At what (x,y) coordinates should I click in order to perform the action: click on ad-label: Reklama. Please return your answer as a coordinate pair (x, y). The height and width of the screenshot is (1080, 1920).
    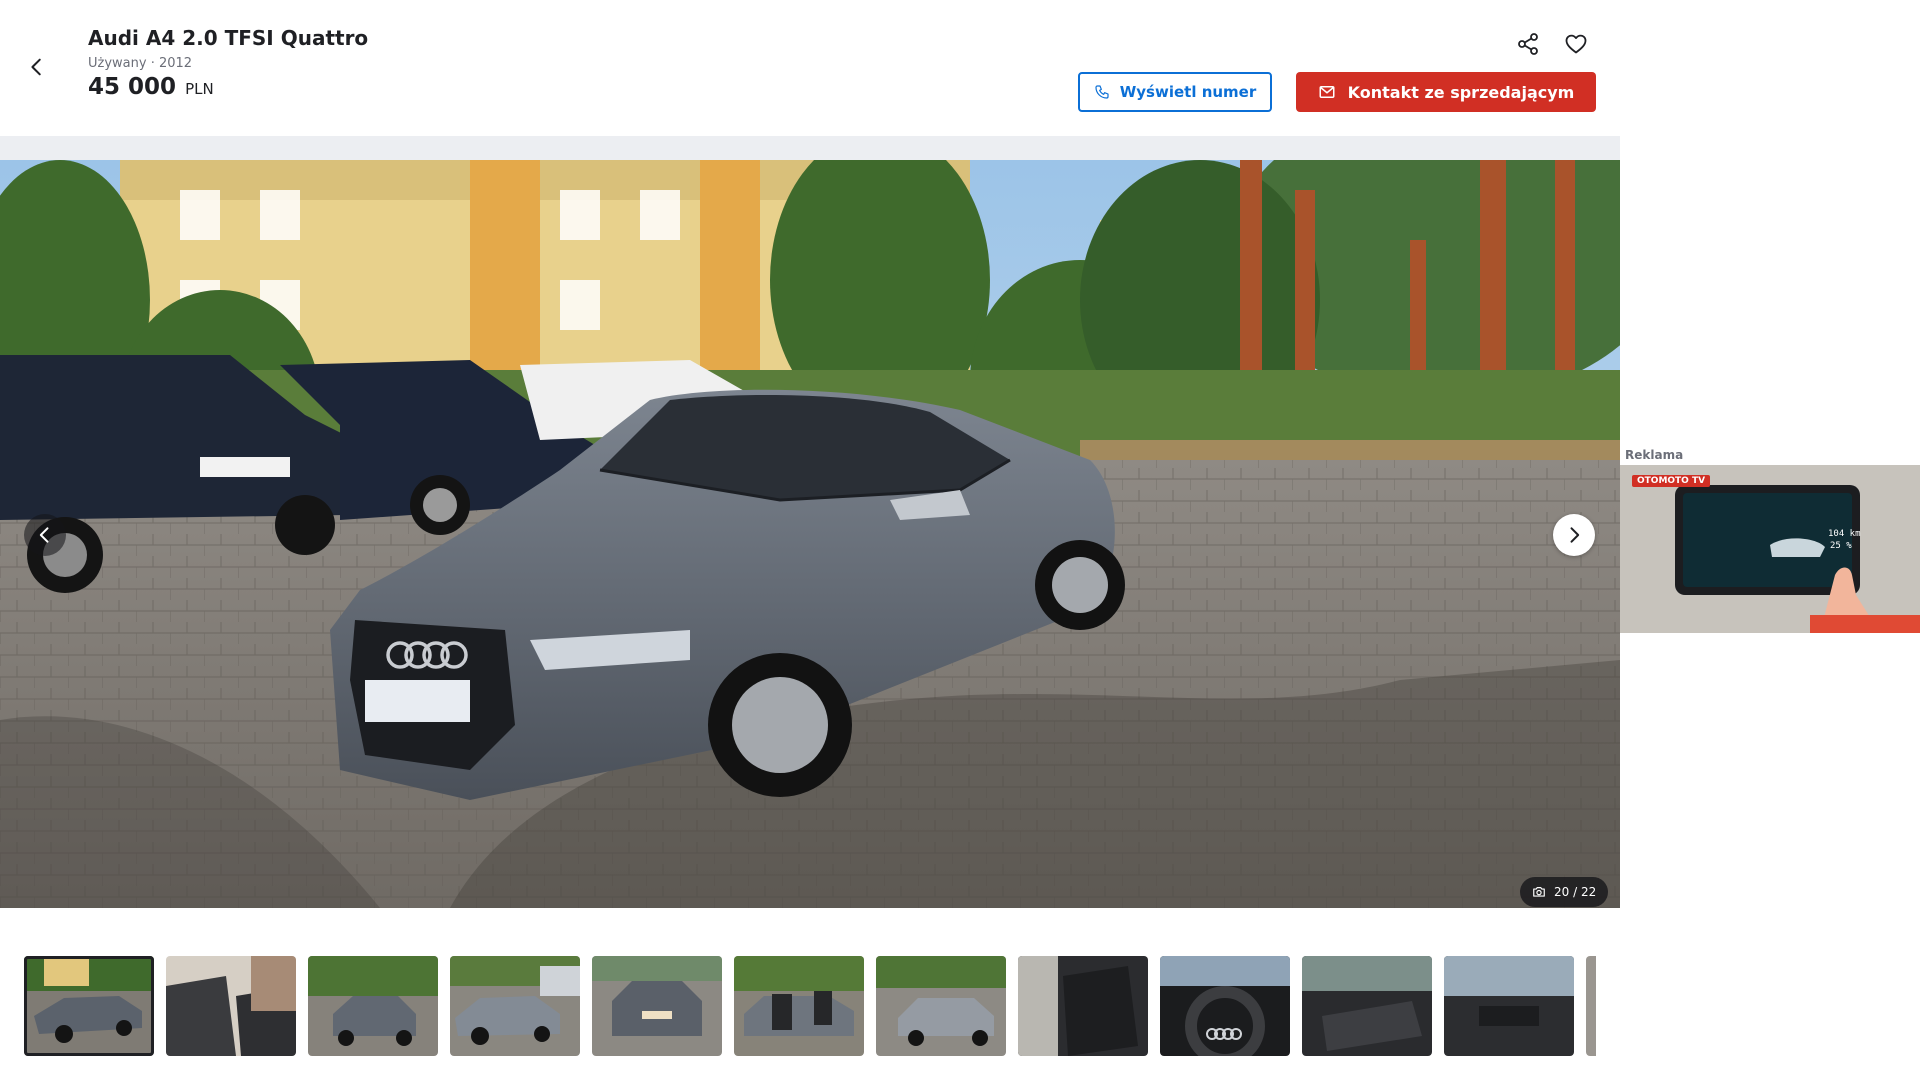
    Looking at the image, I should click on (1654, 455).